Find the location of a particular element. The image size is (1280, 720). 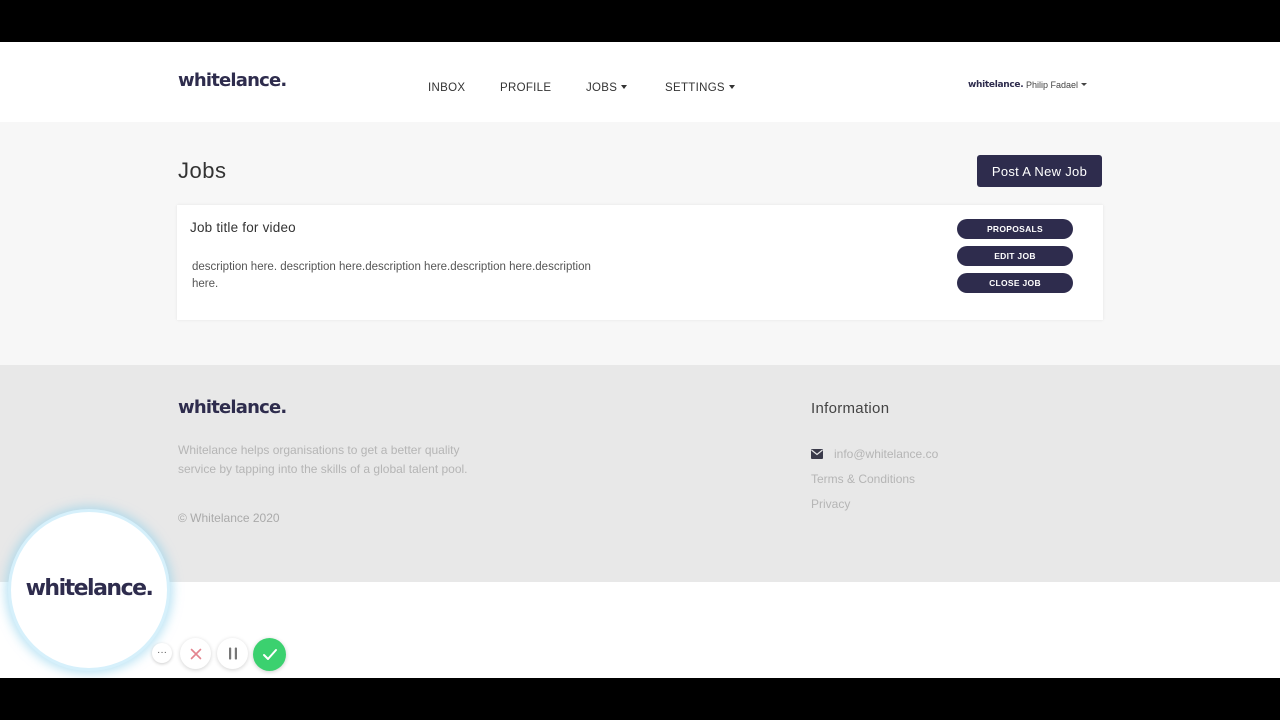

footer-privacy-link: Privacy is located at coordinates (830, 504).